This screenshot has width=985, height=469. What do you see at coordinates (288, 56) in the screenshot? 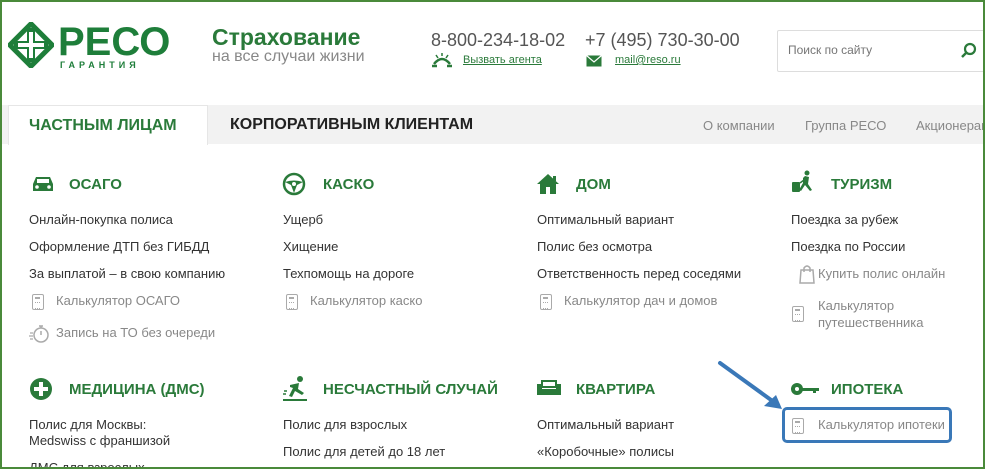
I see `tagline-sub: на все случаи жизни` at bounding box center [288, 56].